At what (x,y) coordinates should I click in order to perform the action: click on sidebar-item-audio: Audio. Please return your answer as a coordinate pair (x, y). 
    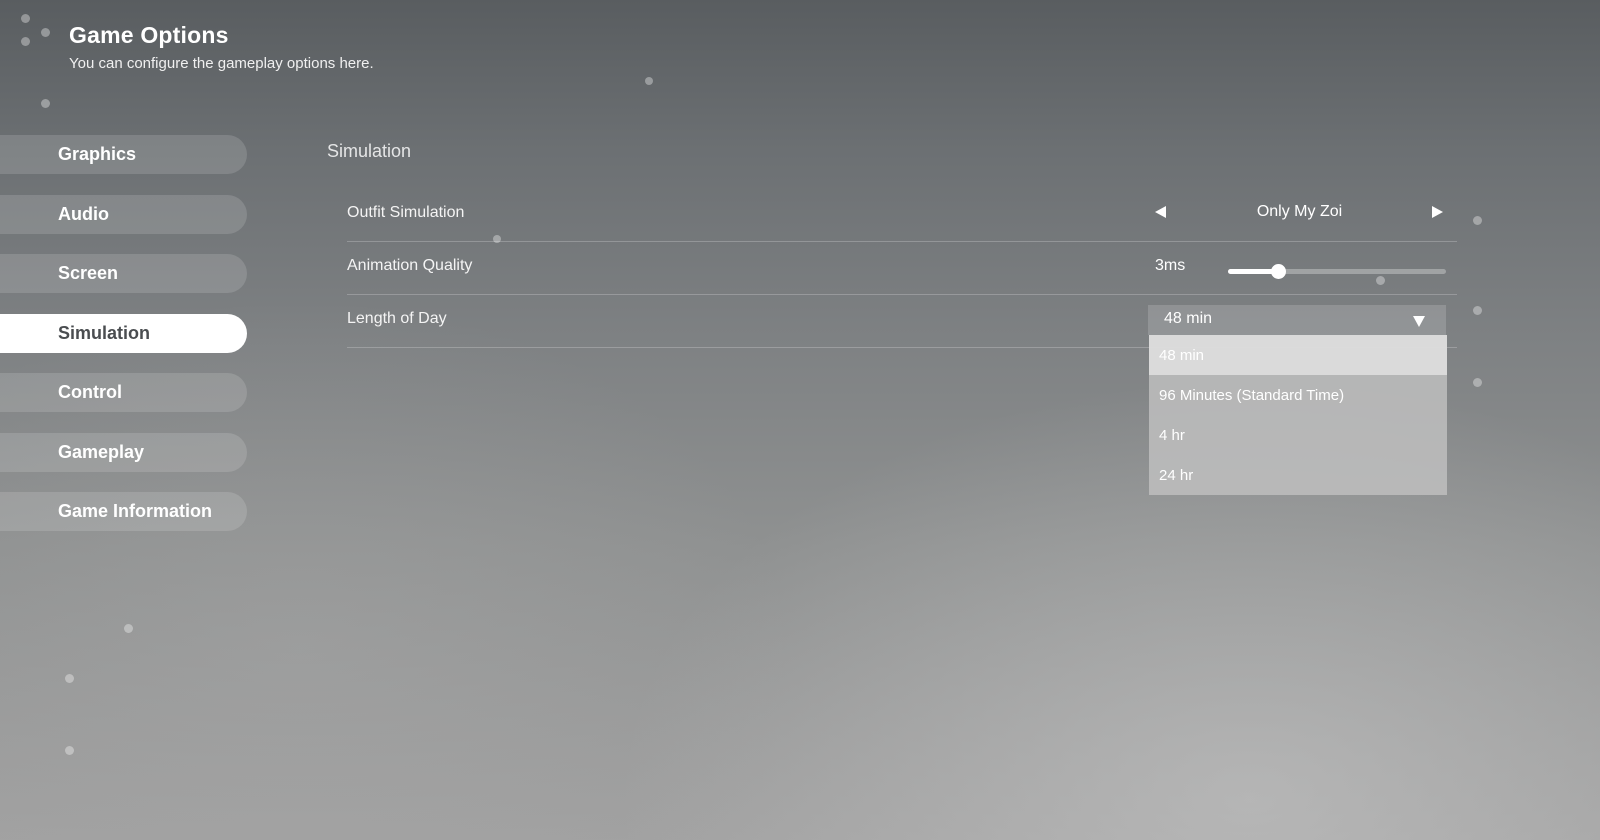
    Looking at the image, I should click on (123, 214).